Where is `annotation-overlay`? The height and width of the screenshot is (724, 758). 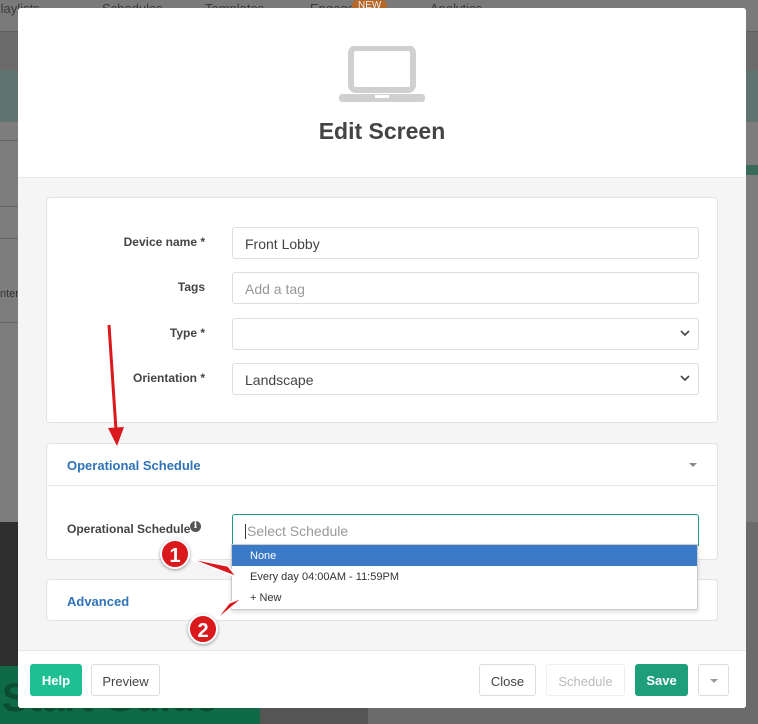 annotation-overlay is located at coordinates (176, 473).